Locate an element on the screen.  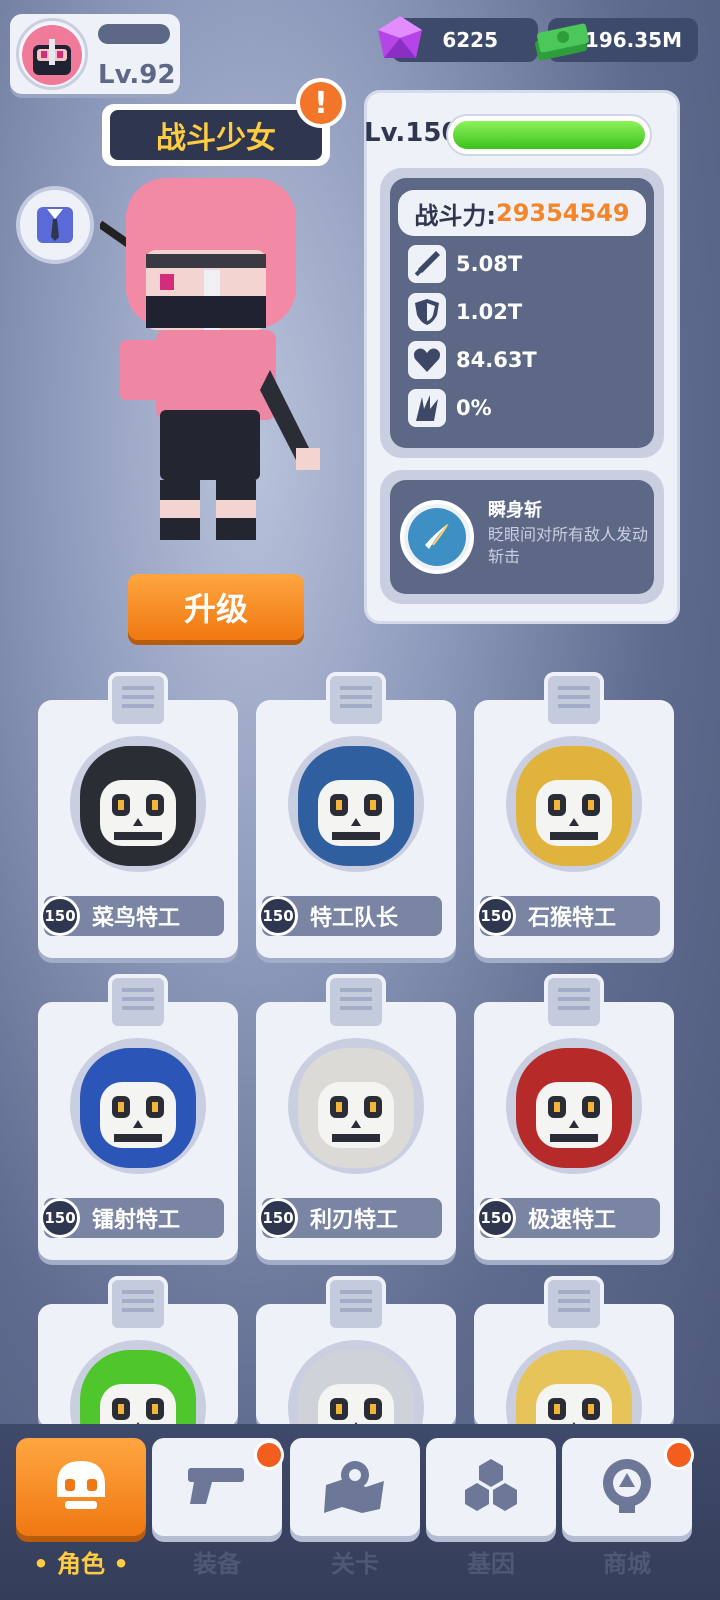
stat-attack: 5.08T is located at coordinates (465, 264).